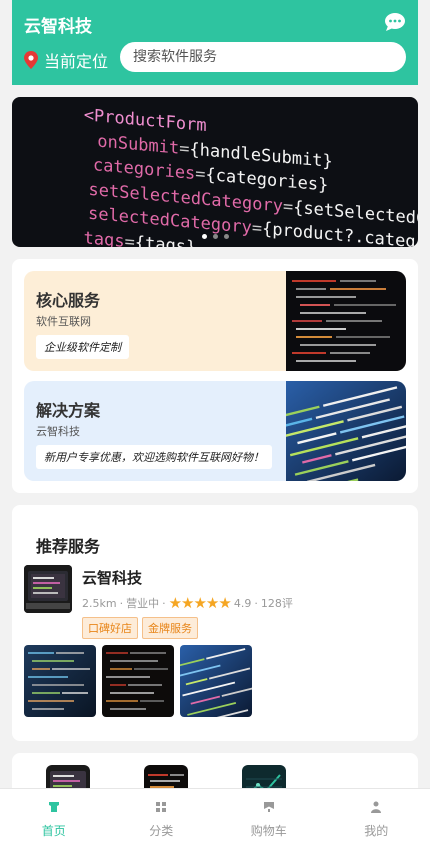 Image resolution: width=430 pixels, height=844 pixels. Describe the element at coordinates (53, 807) in the screenshot. I see `home-icon` at that location.